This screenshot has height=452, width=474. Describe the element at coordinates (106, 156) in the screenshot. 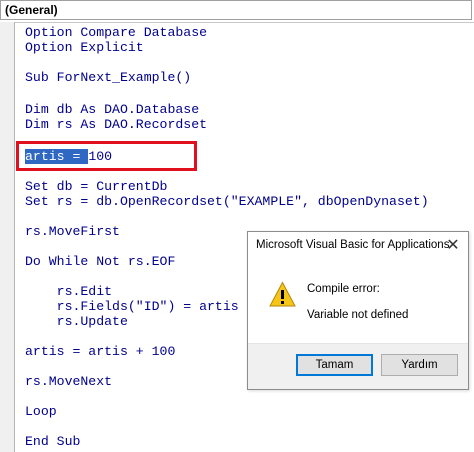

I see `highlight-annotation-box` at that location.